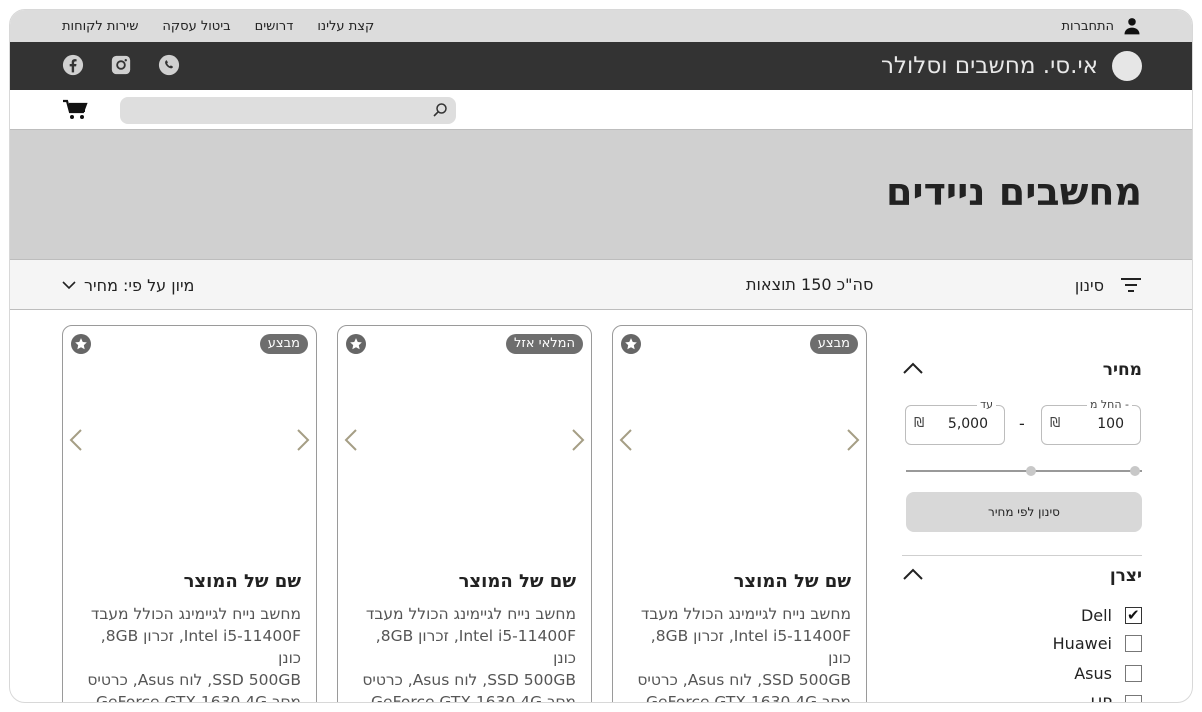  I want to click on facebook-icon, so click(73, 65).